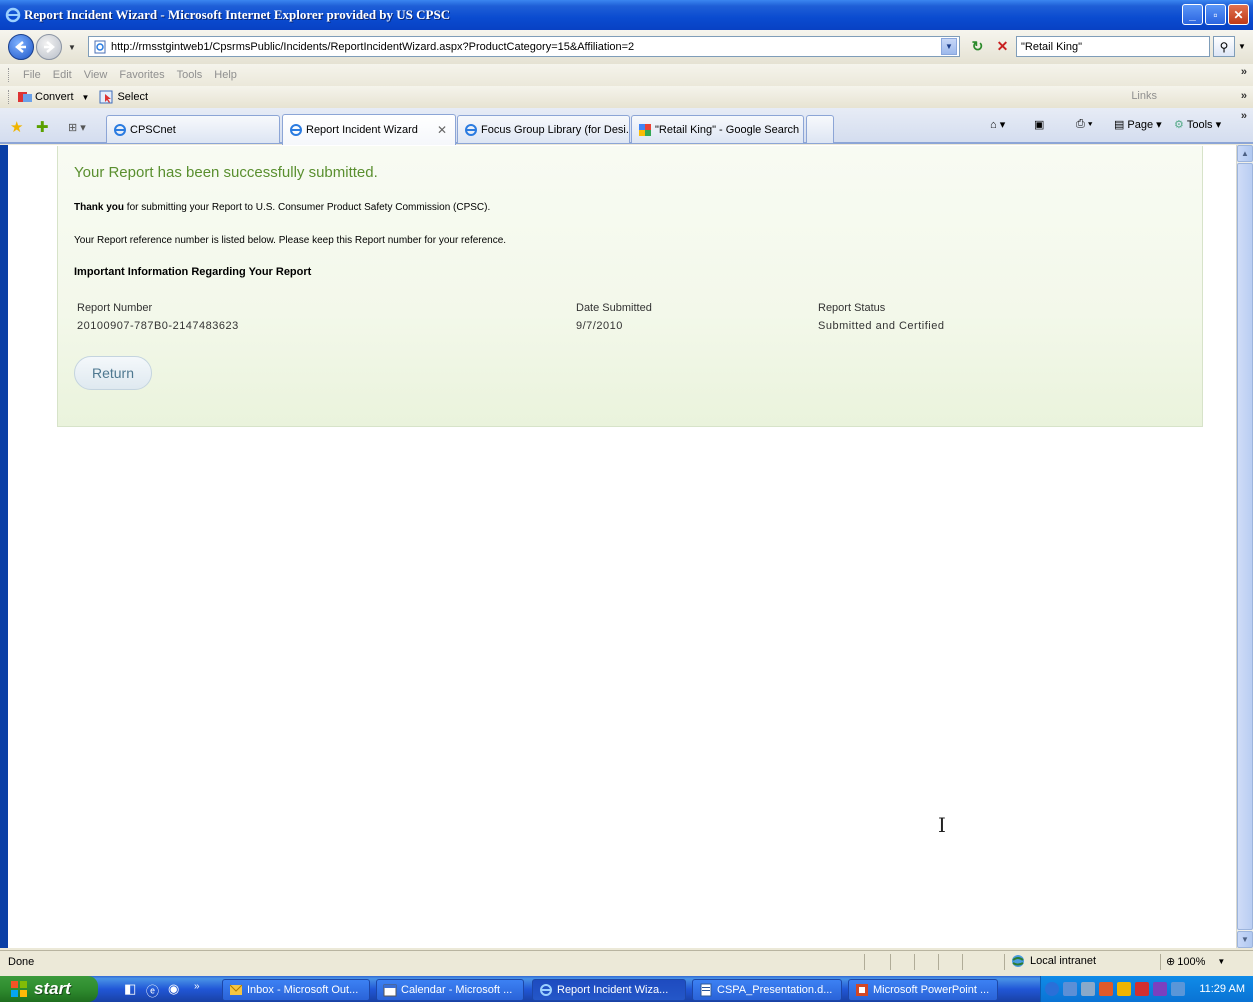  I want to click on return-button: Return, so click(113, 373).